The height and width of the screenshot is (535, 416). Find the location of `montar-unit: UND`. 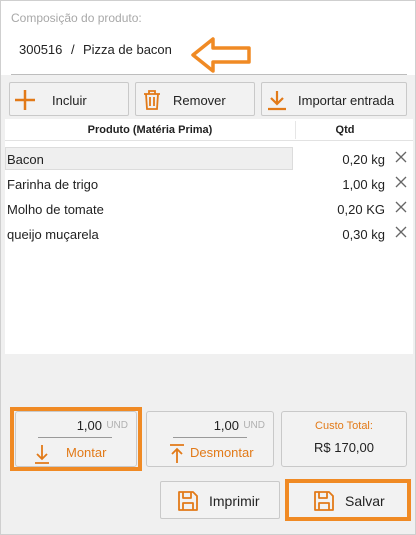

montar-unit: UND is located at coordinates (117, 425).